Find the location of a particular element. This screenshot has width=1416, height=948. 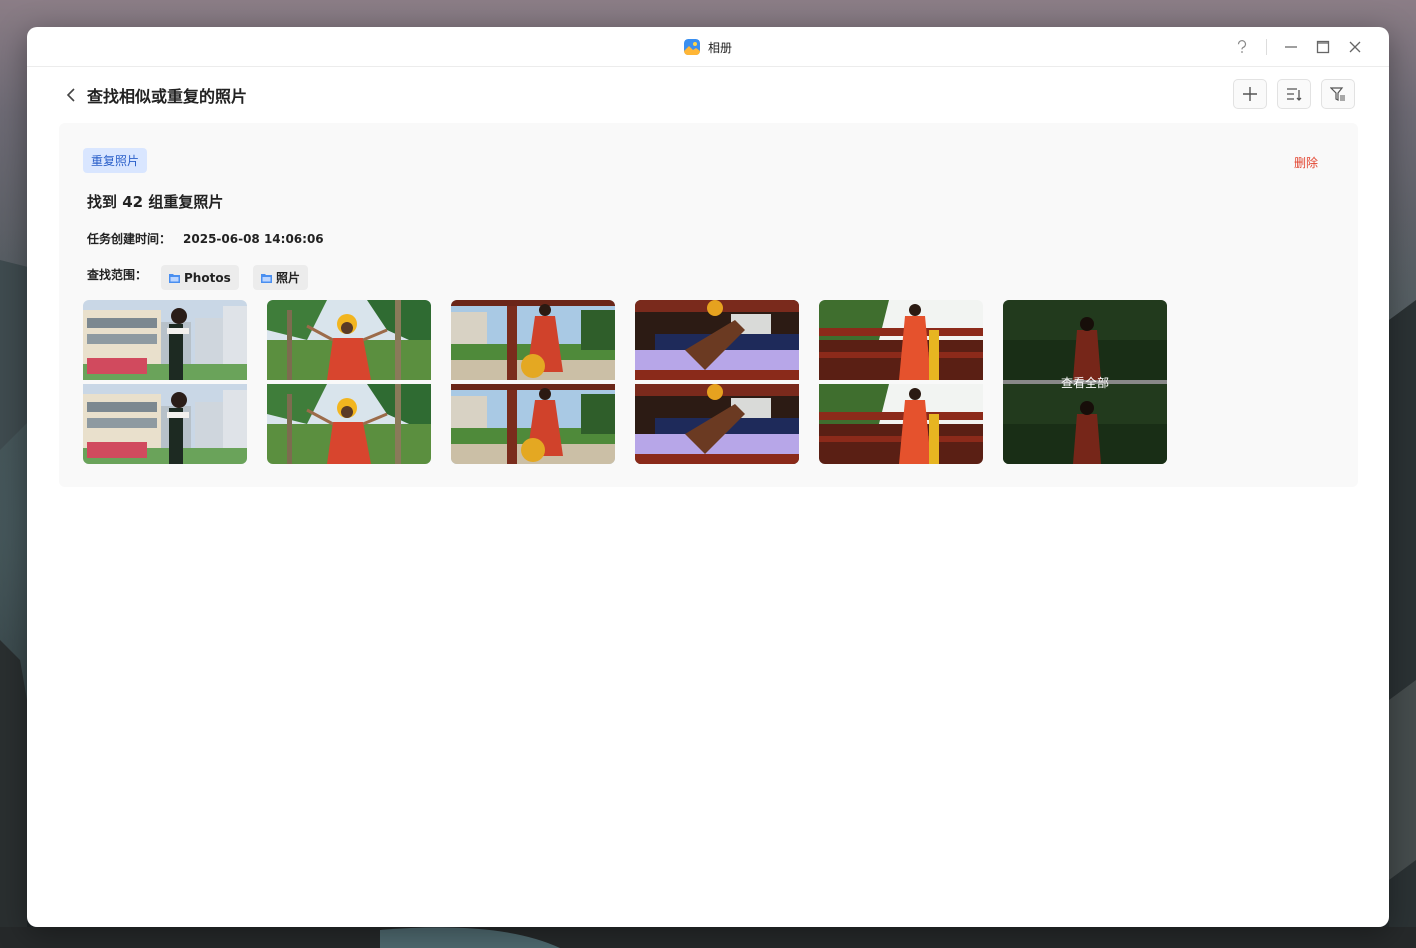

filter-button is located at coordinates (1338, 94).